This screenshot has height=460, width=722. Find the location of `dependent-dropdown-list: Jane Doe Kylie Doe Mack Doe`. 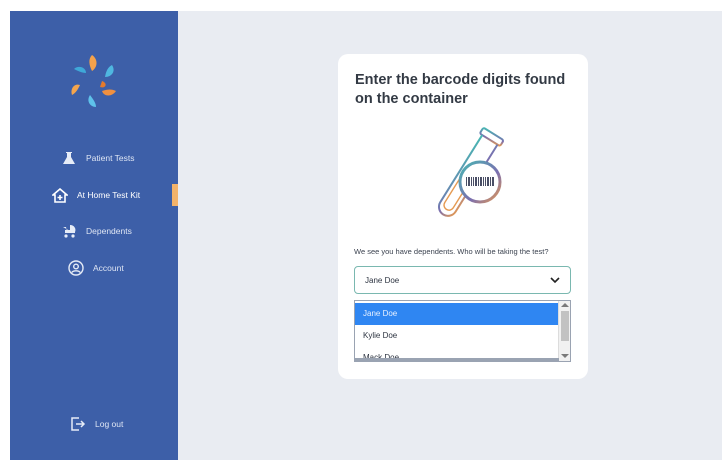

dependent-dropdown-list: Jane Doe Kylie Doe Mack Doe is located at coordinates (462, 331).